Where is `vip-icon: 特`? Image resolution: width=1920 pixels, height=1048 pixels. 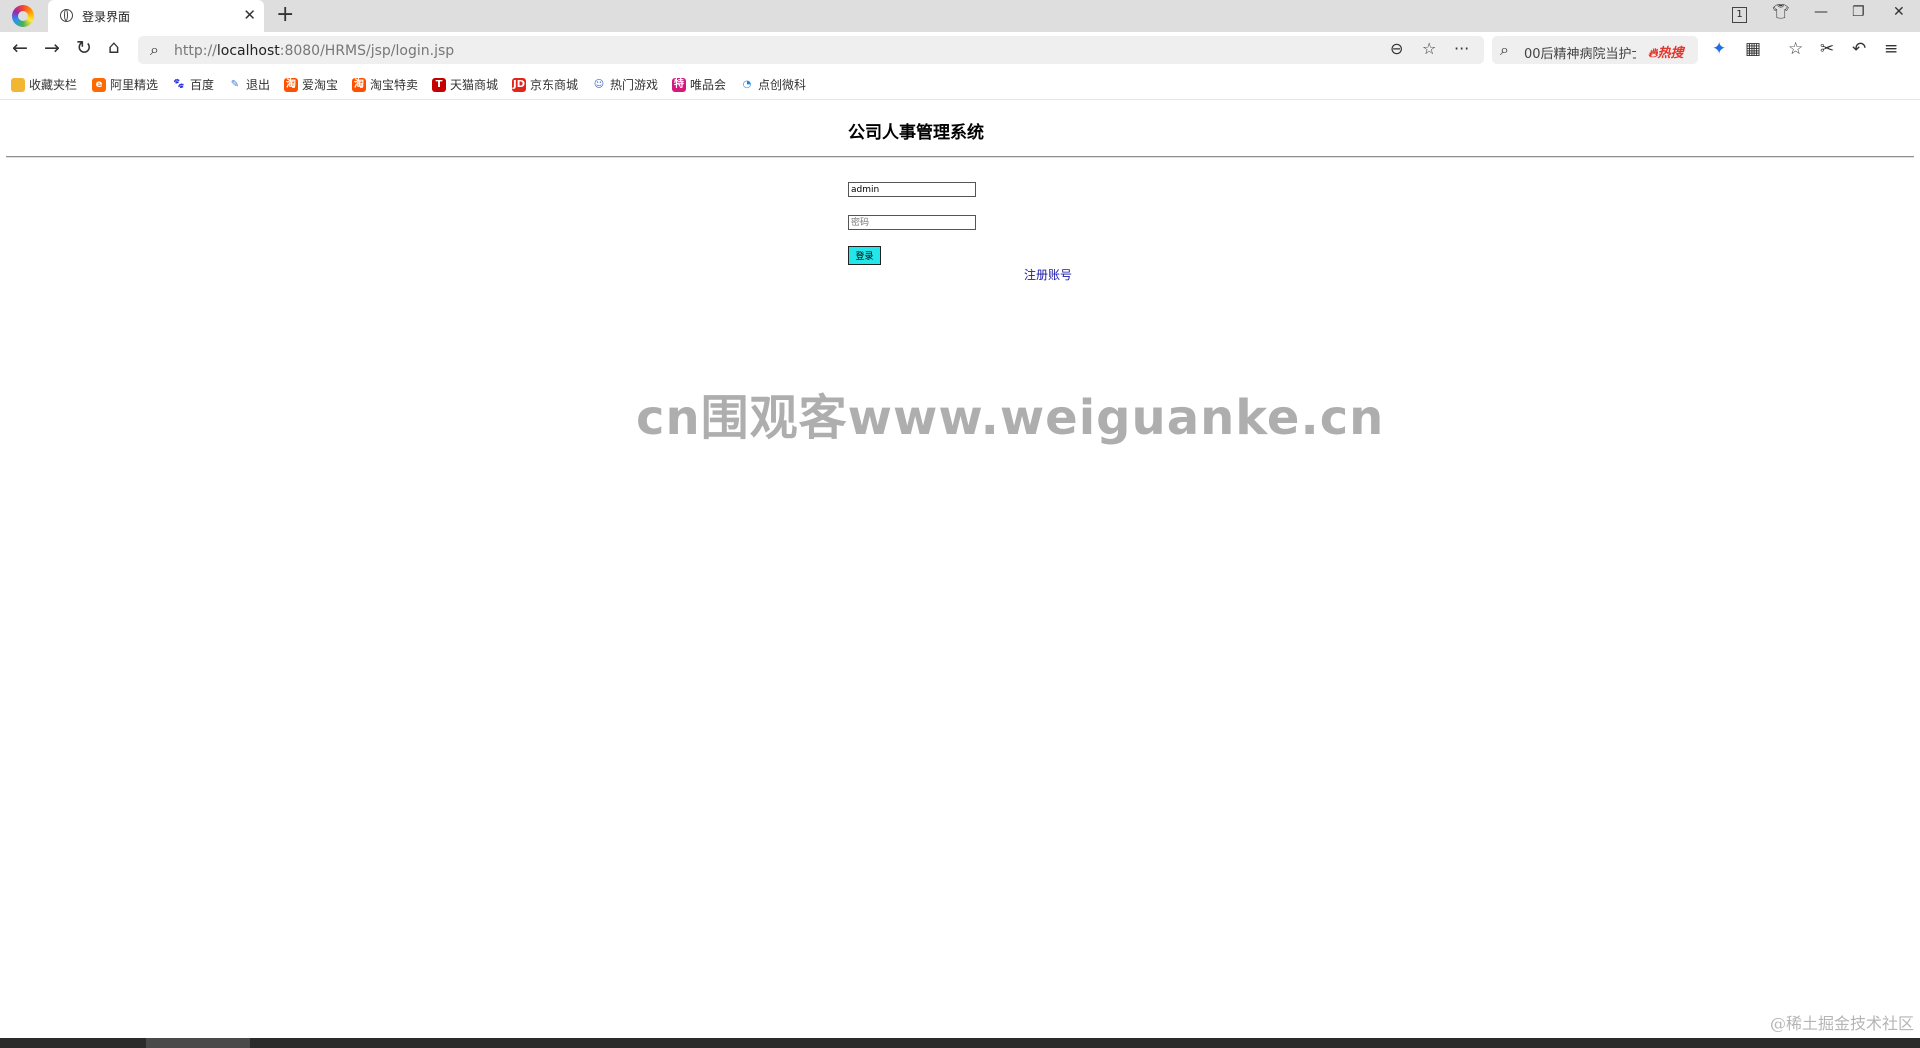 vip-icon: 特 is located at coordinates (679, 84).